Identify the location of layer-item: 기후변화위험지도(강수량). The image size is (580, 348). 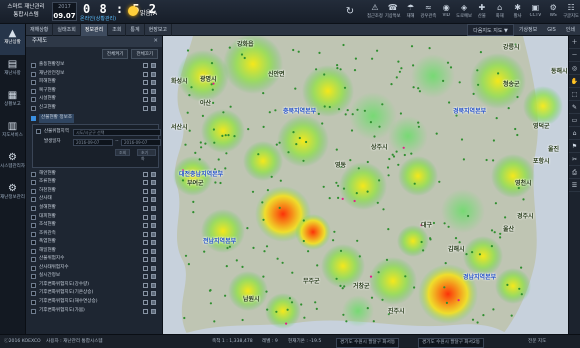
(96, 285).